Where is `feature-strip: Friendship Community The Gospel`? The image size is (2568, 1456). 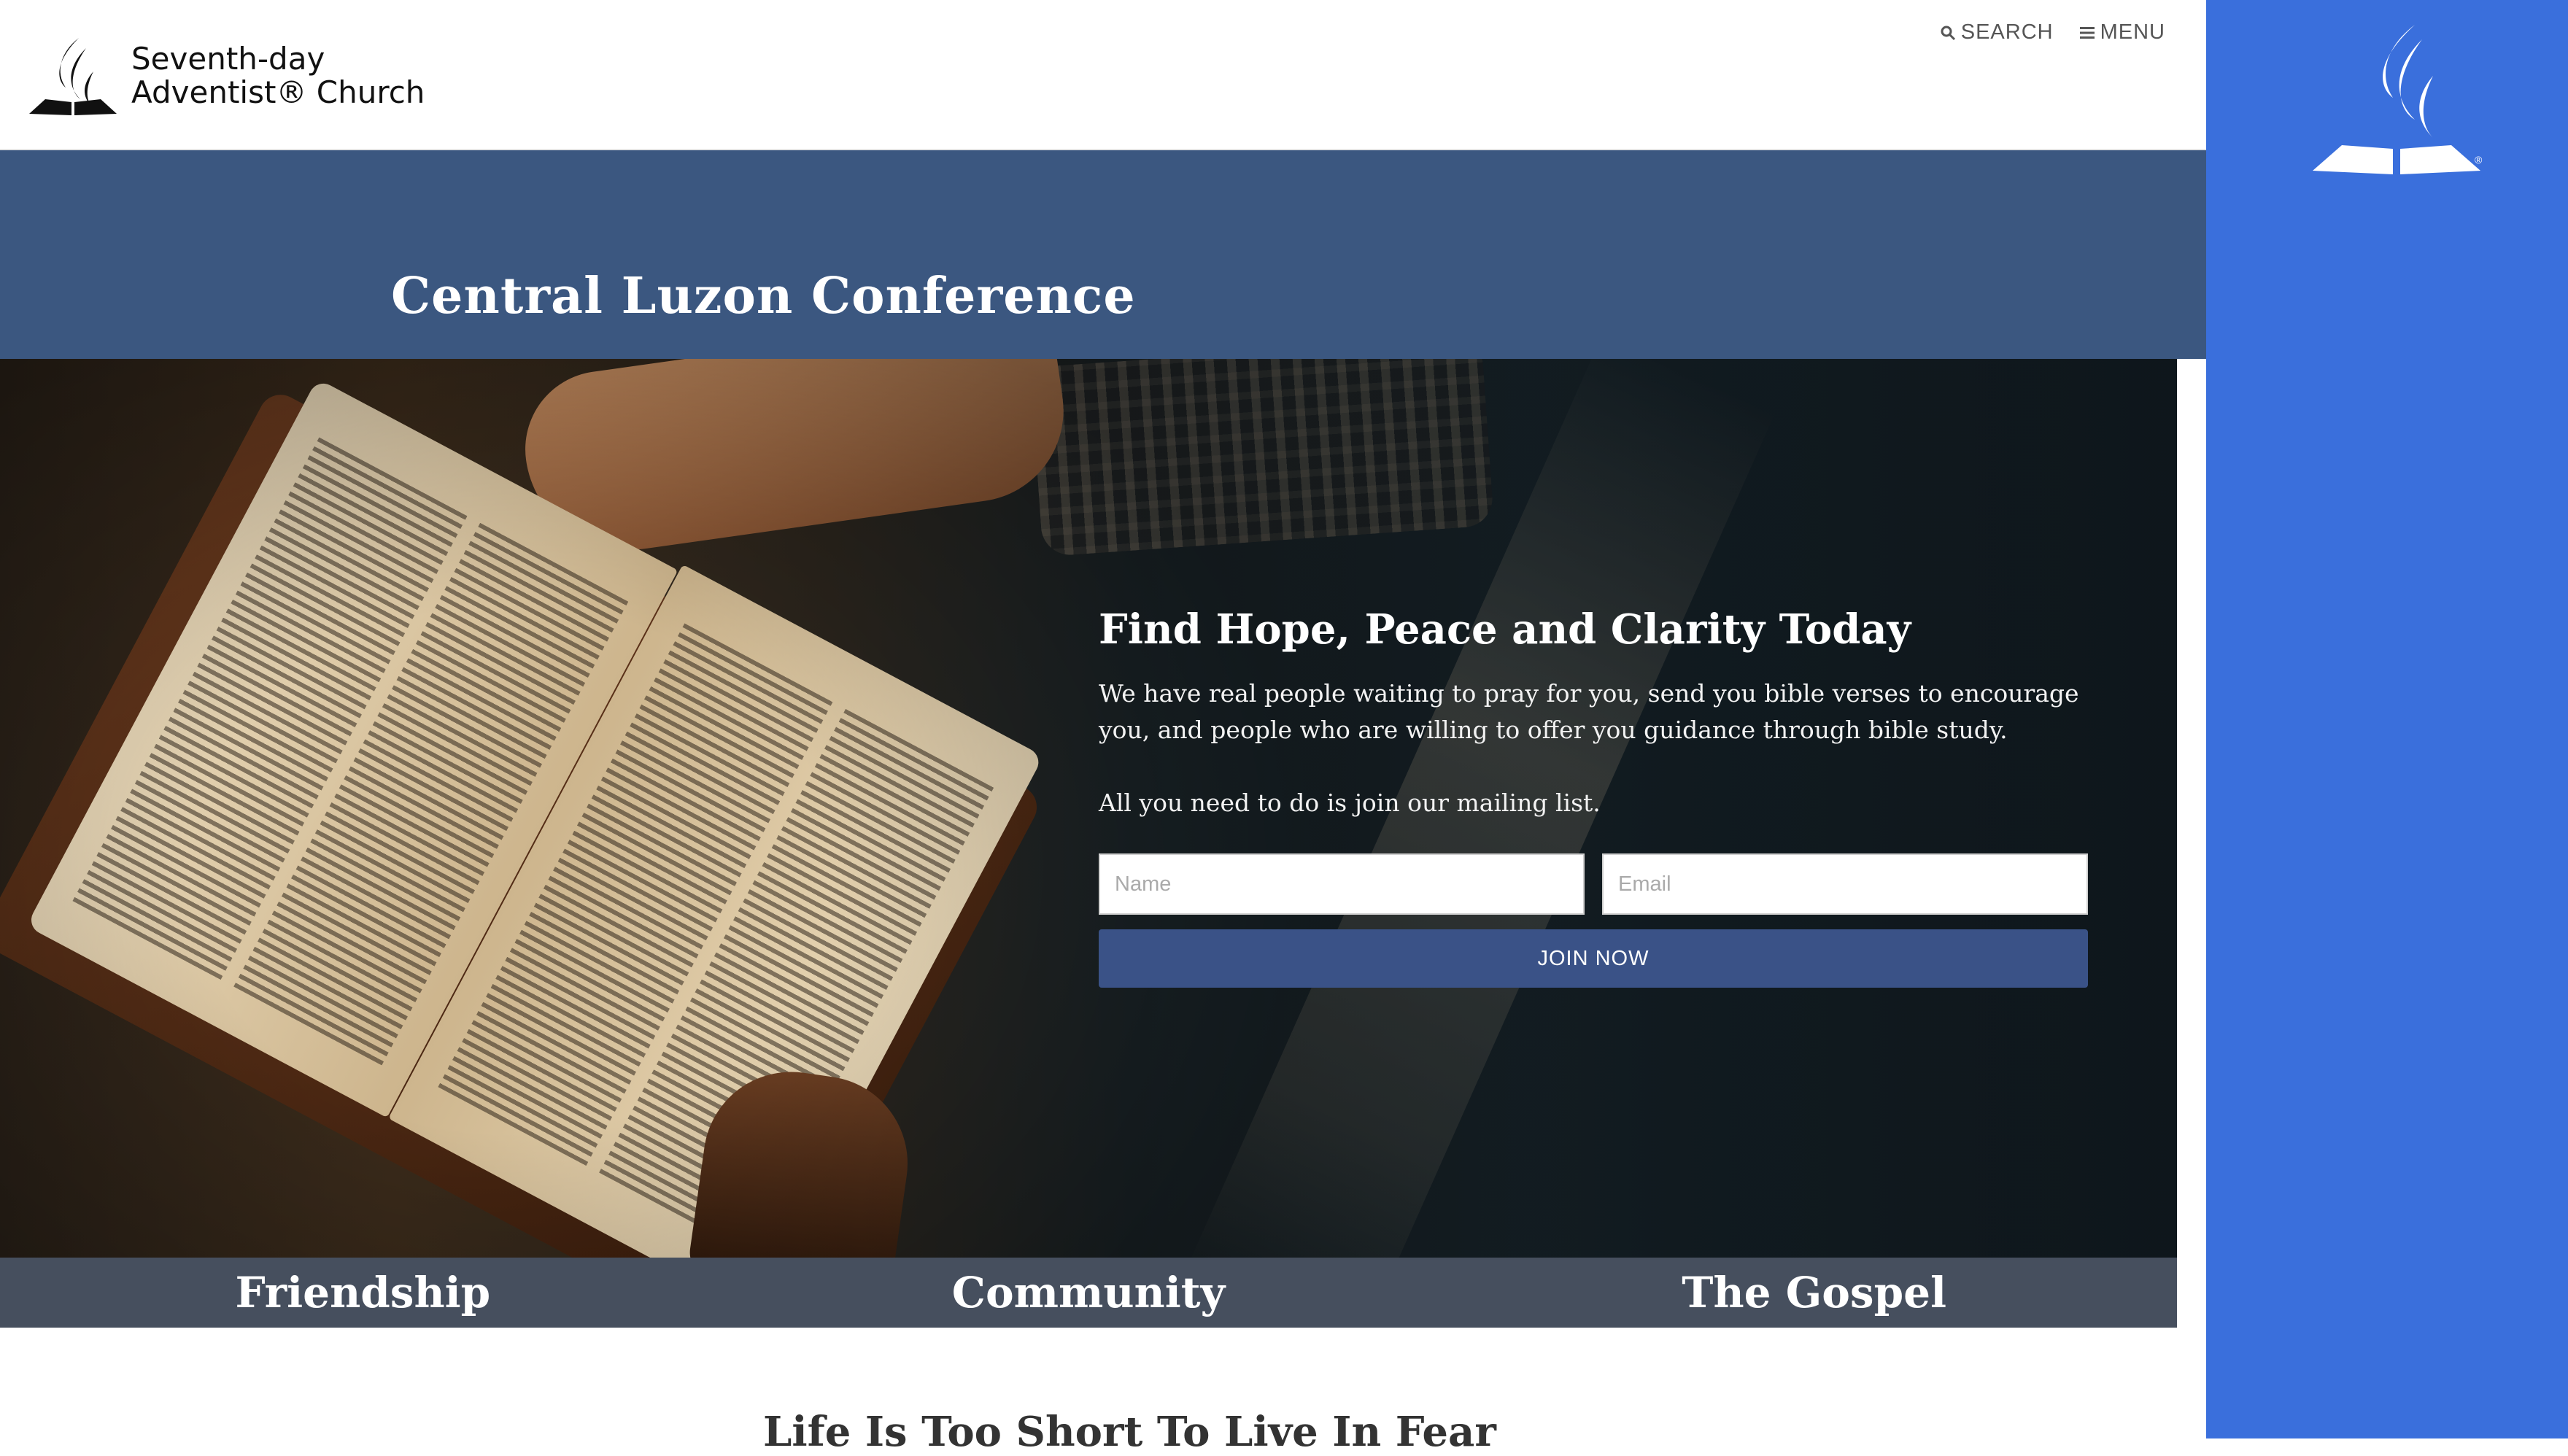
feature-strip: Friendship Community The Gospel is located at coordinates (1088, 1293).